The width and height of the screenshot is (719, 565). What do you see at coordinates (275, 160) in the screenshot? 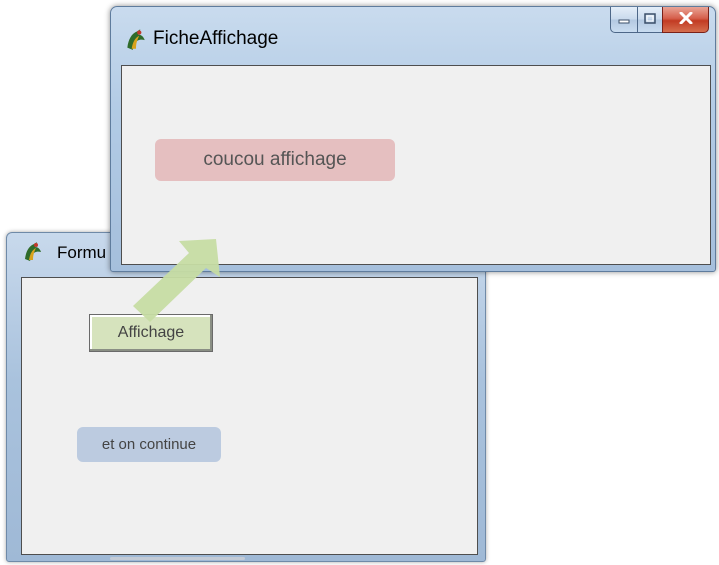
I see `coucou-label: coucou affichage` at bounding box center [275, 160].